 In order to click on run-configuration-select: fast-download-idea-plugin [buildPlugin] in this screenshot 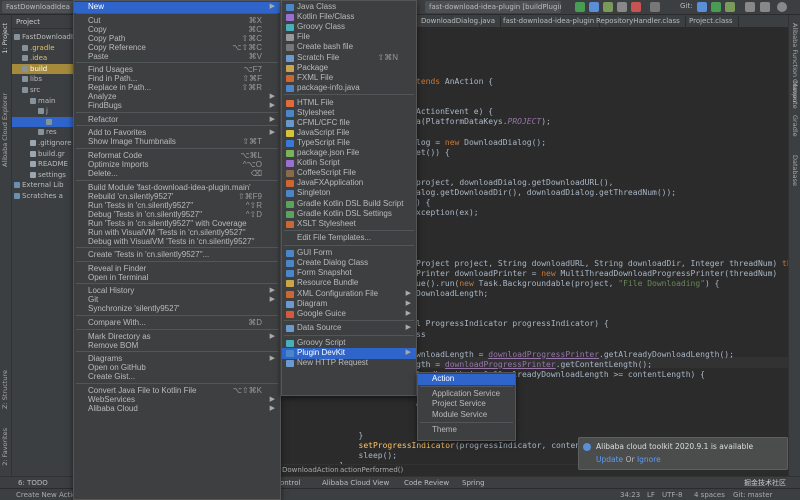, I will do `click(493, 7)`.